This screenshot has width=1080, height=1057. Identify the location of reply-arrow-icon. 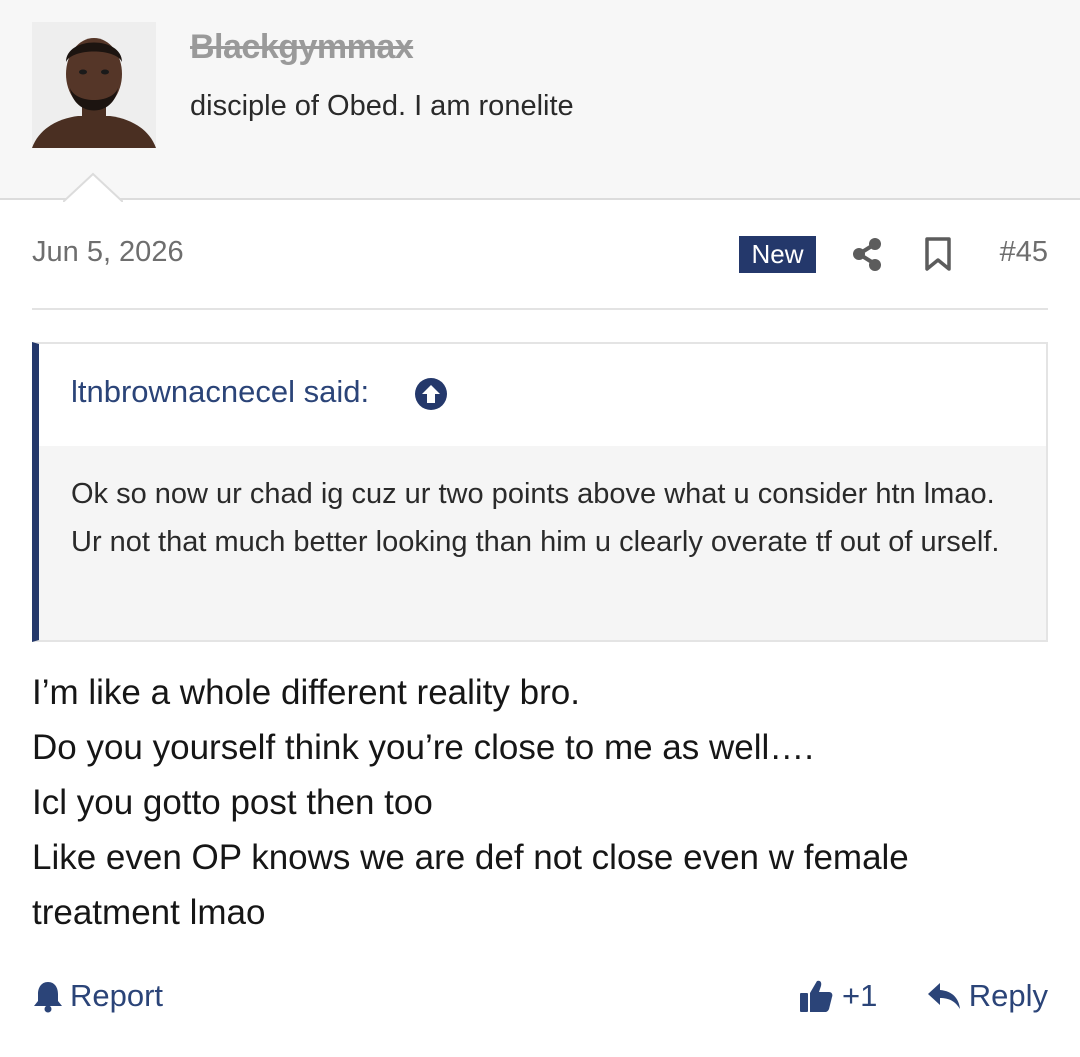
(943, 996).